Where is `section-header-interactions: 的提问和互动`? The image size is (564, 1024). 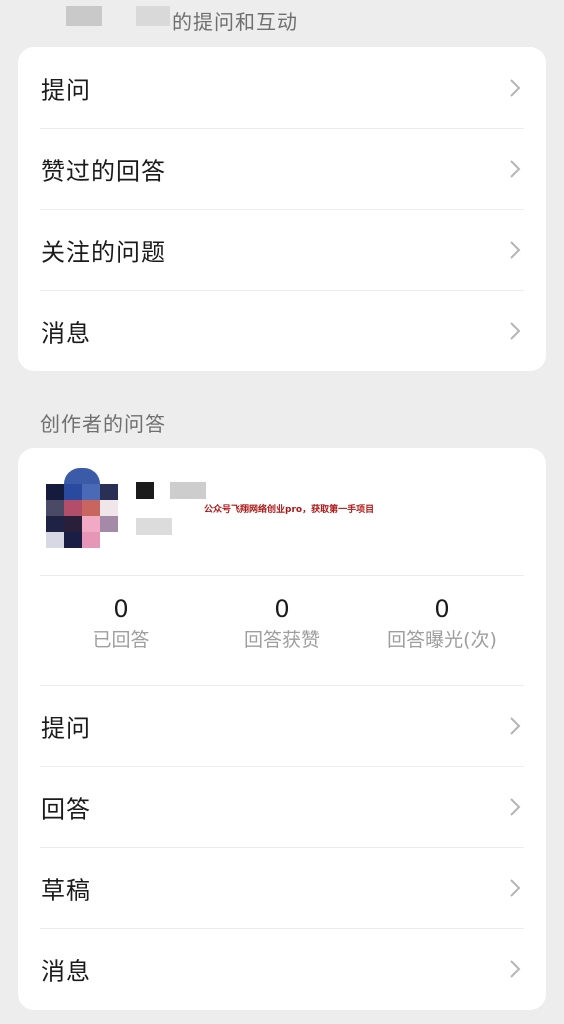 section-header-interactions: 的提问和互动 is located at coordinates (235, 22).